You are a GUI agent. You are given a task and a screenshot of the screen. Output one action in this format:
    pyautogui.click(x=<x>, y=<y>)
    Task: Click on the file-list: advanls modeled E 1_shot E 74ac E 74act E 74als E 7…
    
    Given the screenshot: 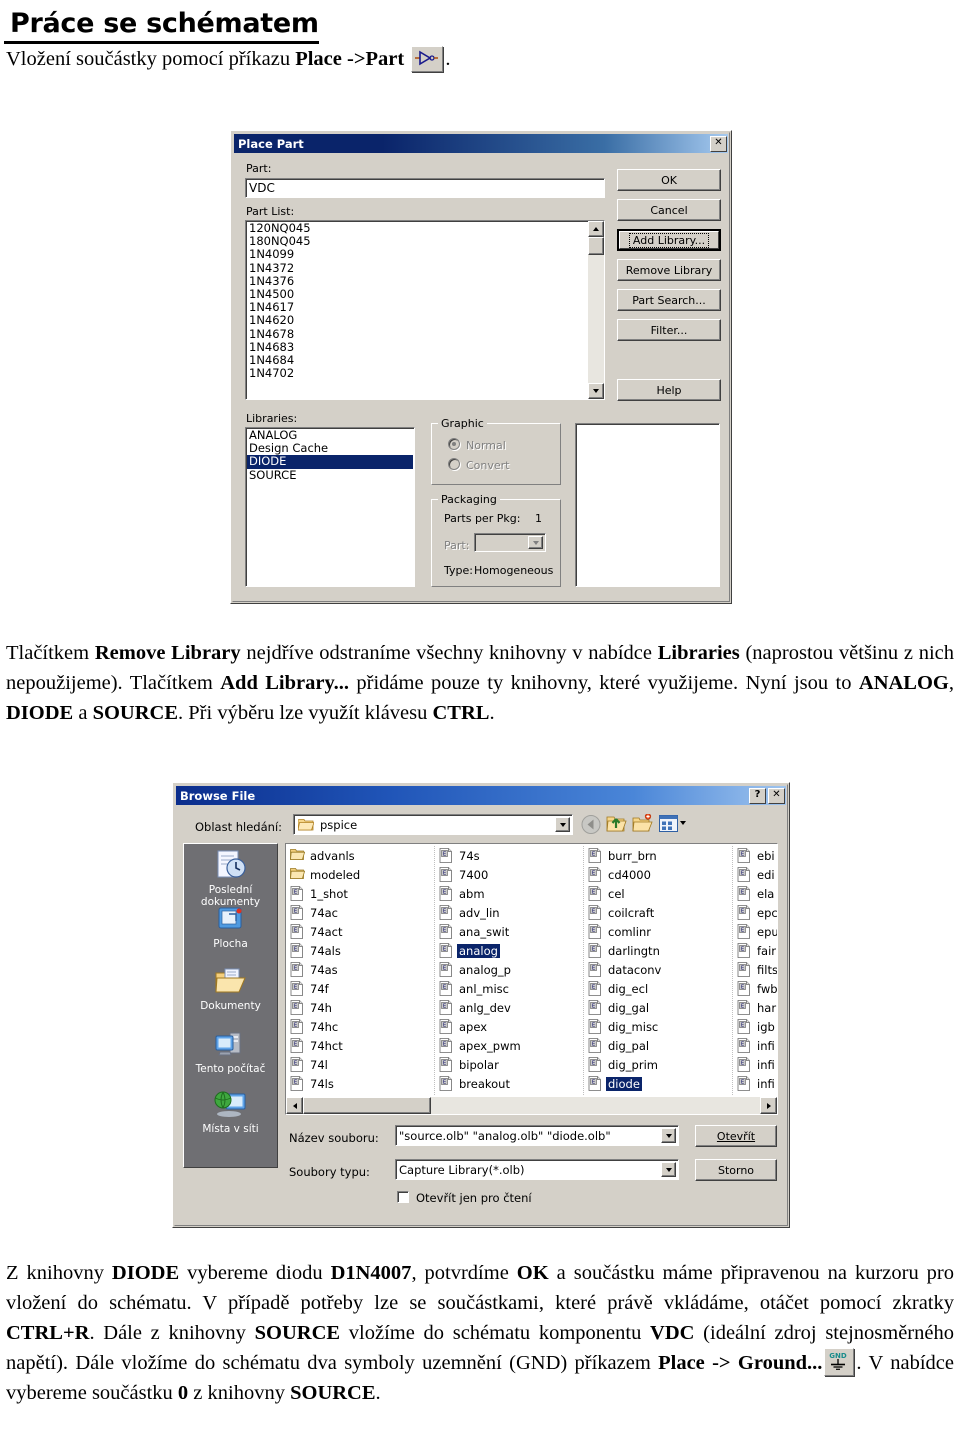 What is the action you would take?
    pyautogui.click(x=531, y=970)
    